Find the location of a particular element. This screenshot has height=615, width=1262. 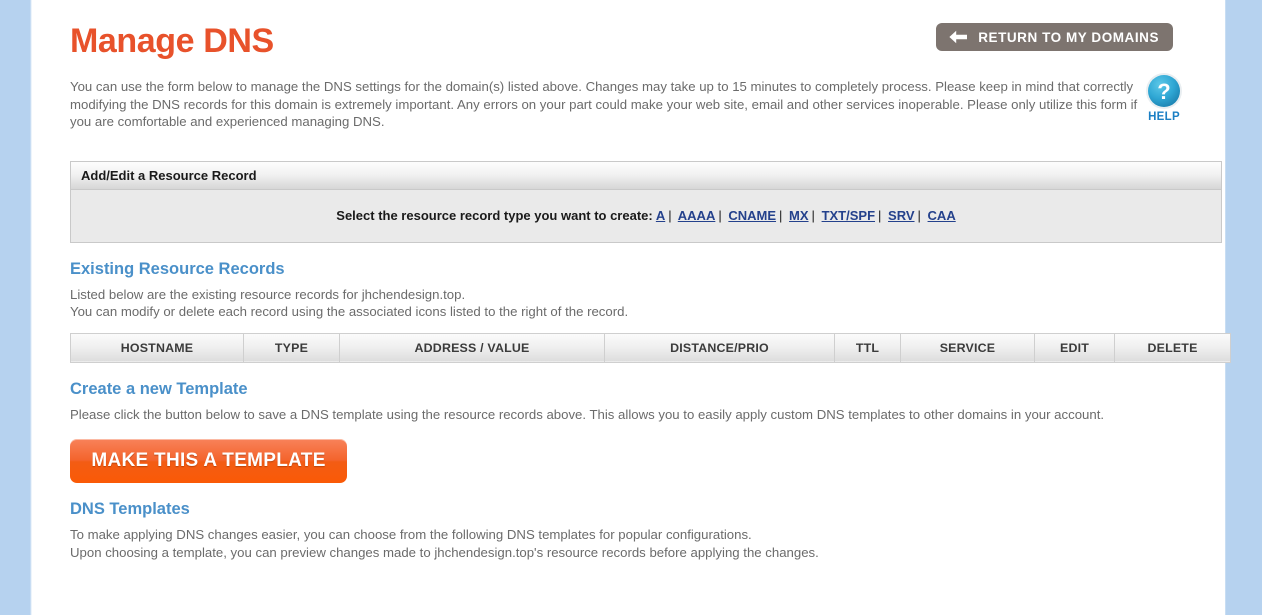

create-template-title: Create a new Template is located at coordinates (159, 388).